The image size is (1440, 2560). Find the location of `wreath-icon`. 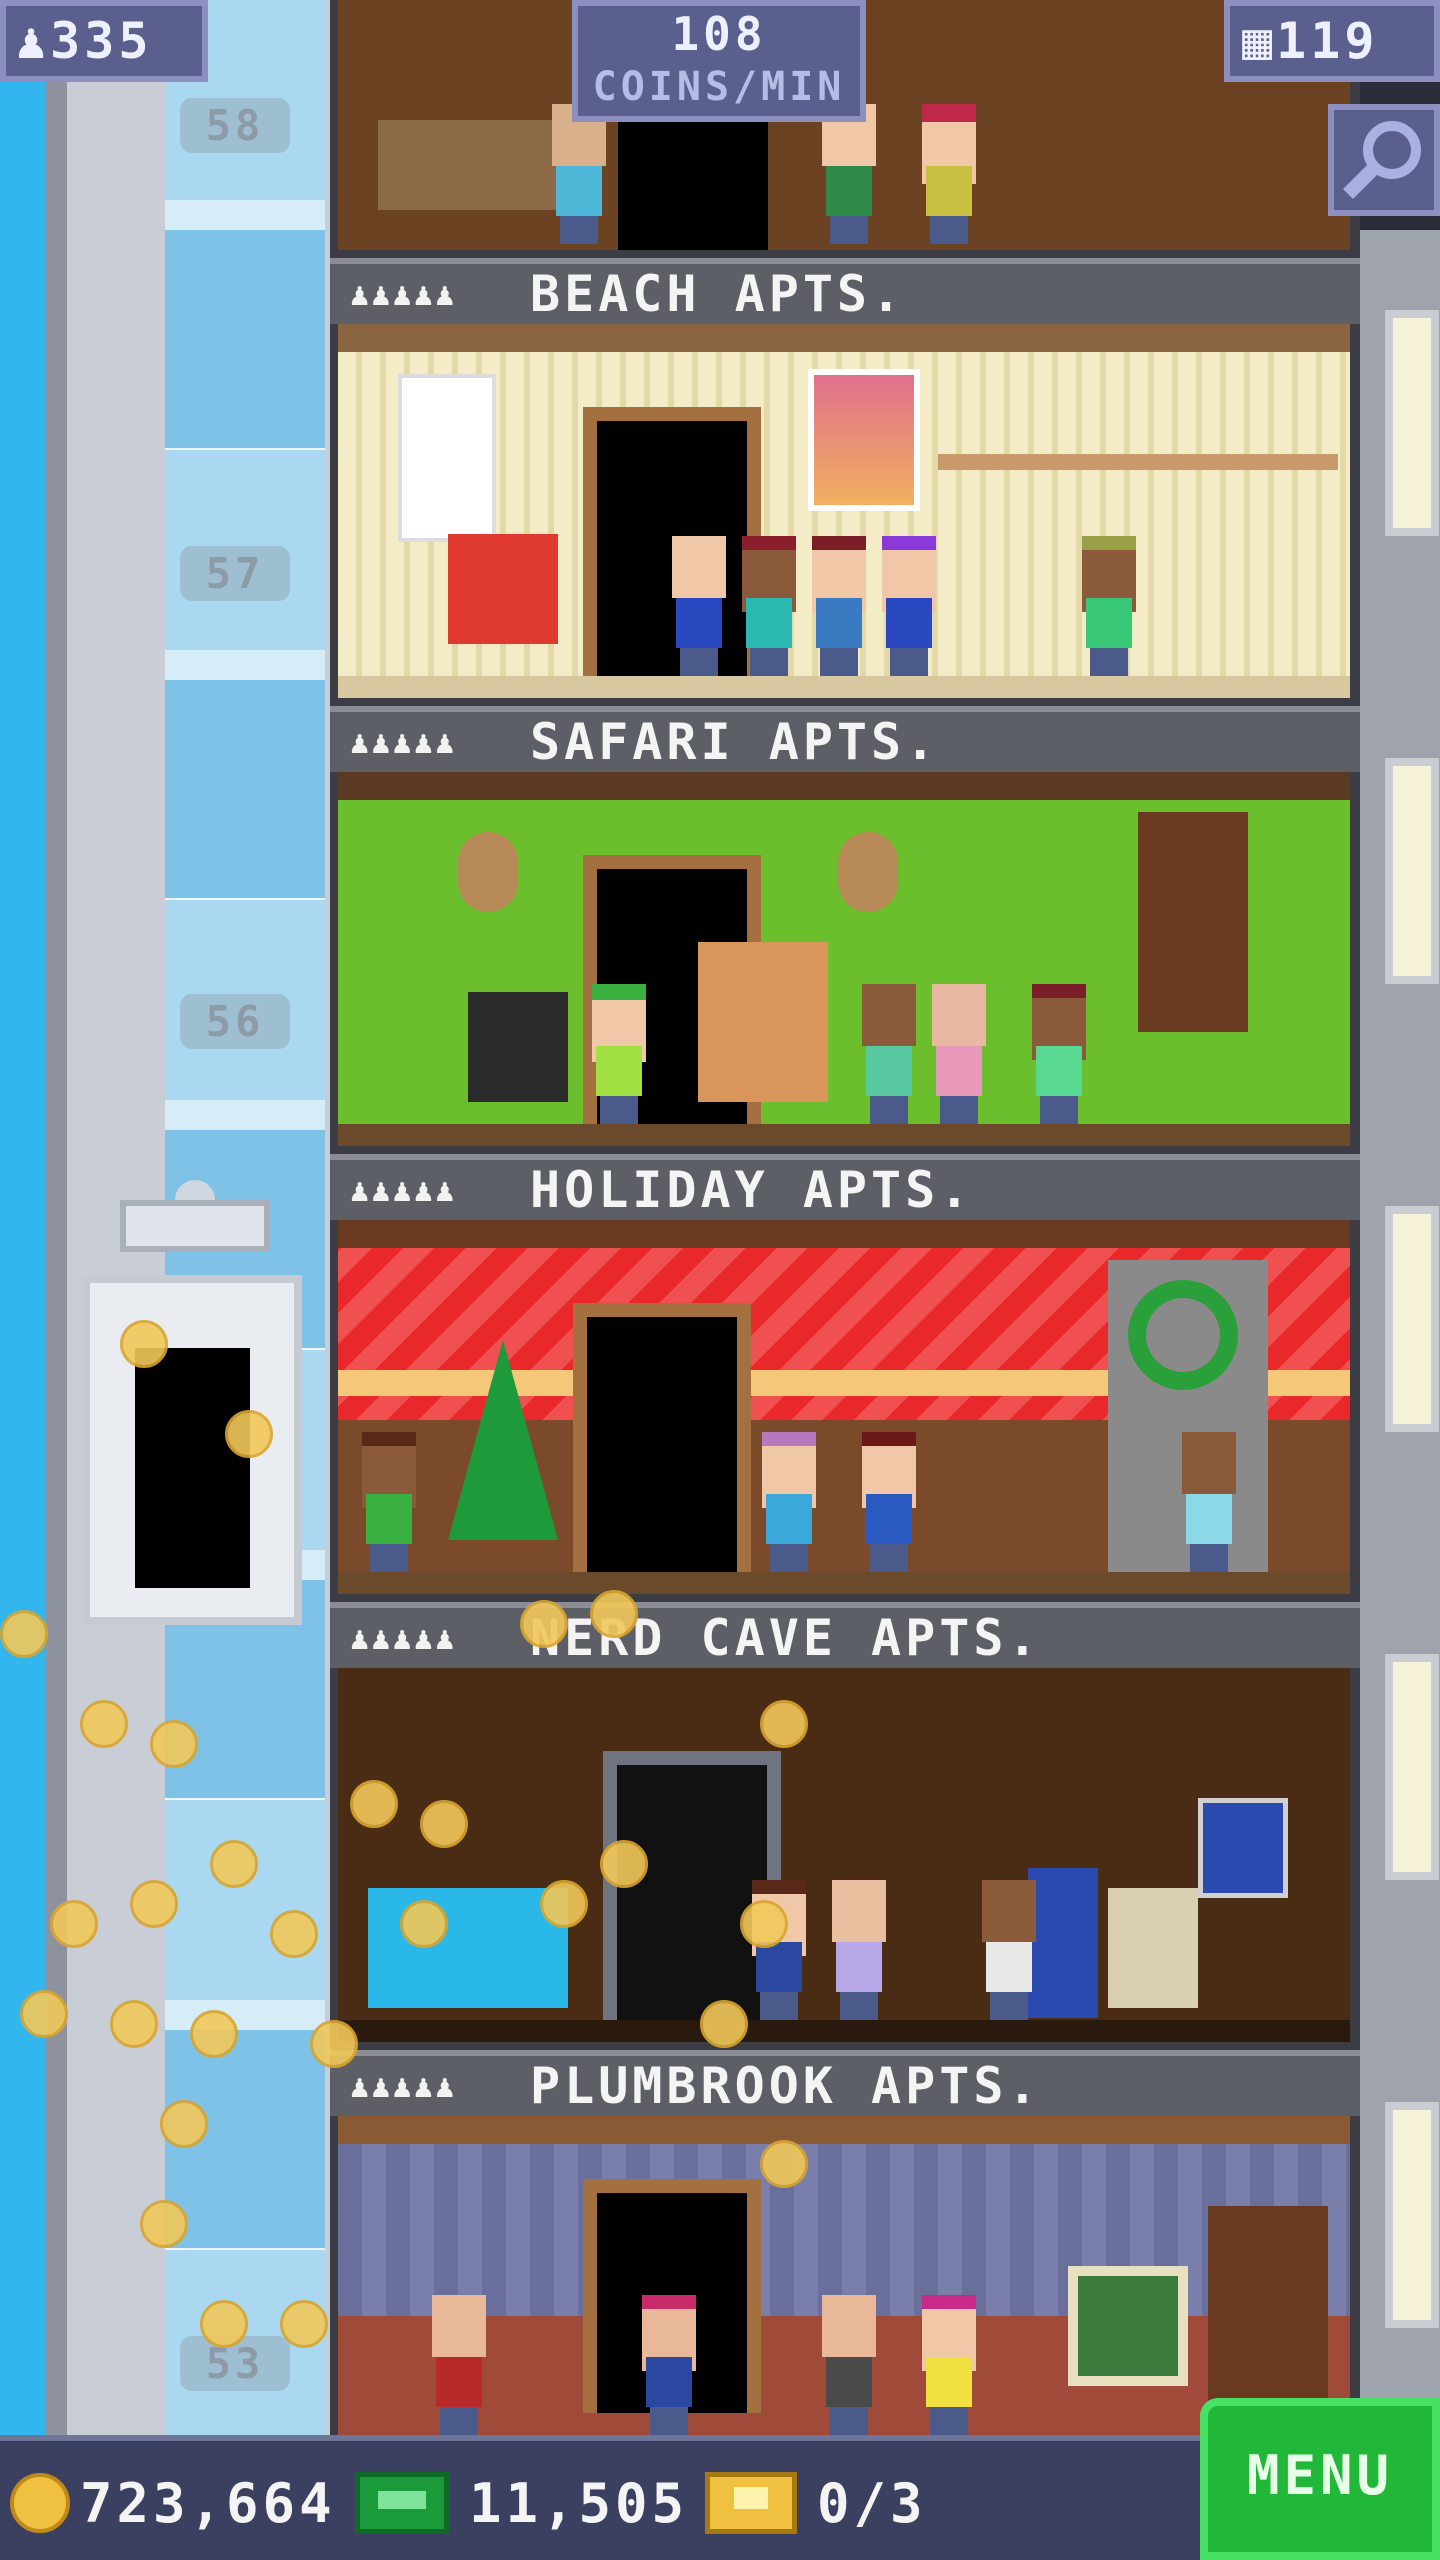

wreath-icon is located at coordinates (1183, 1335).